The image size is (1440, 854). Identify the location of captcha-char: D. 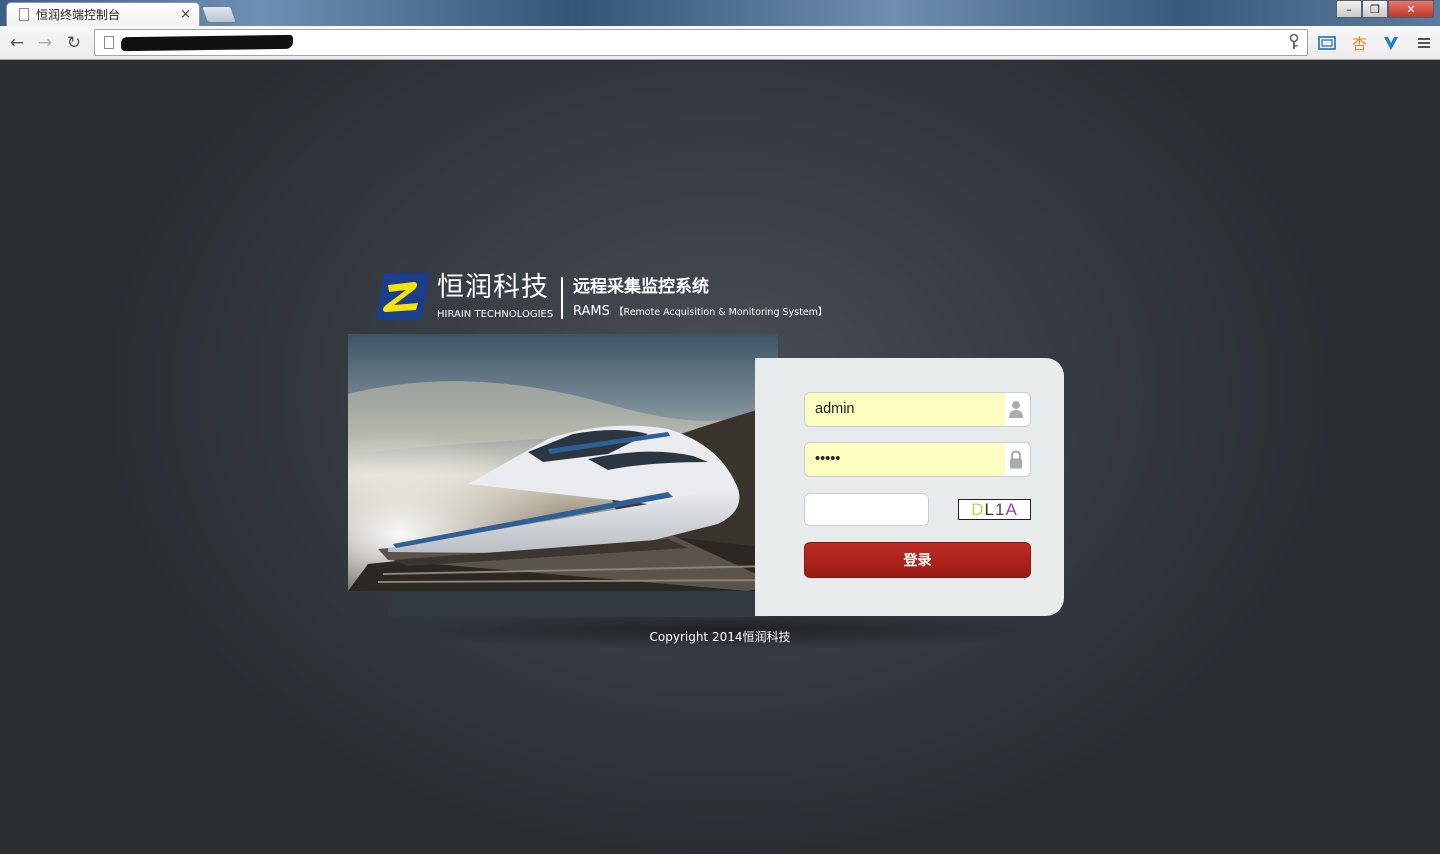
(978, 509).